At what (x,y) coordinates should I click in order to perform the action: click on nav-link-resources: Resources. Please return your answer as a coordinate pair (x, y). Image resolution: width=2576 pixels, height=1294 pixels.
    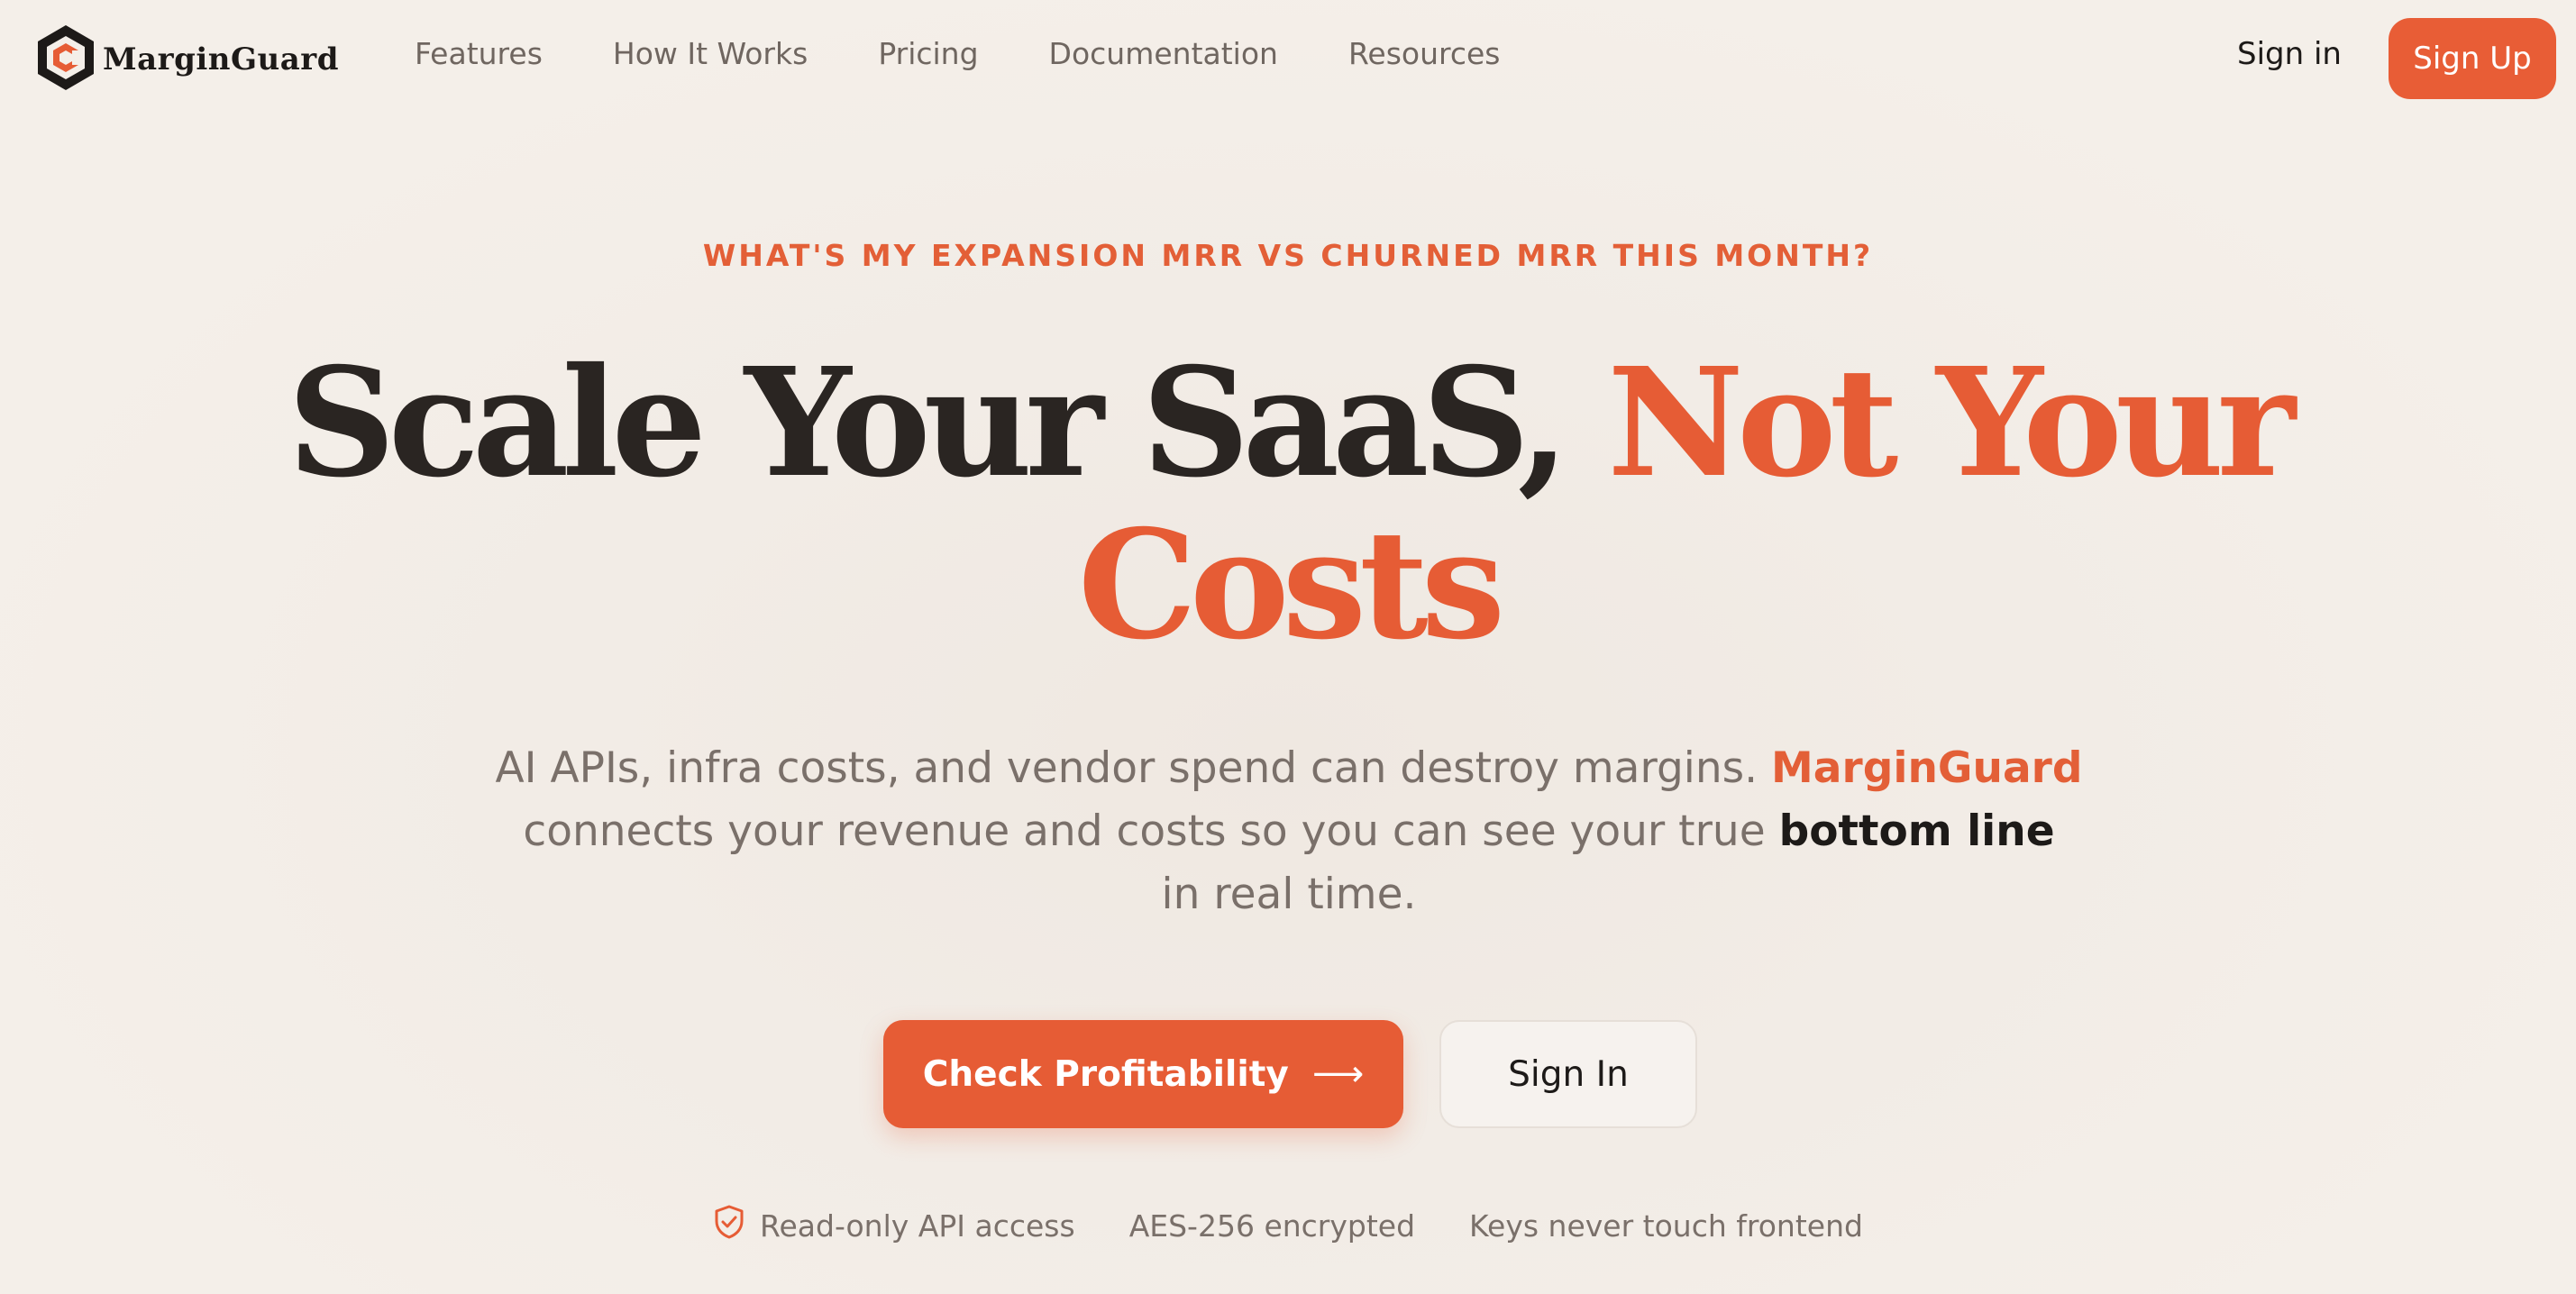
    Looking at the image, I should click on (1424, 53).